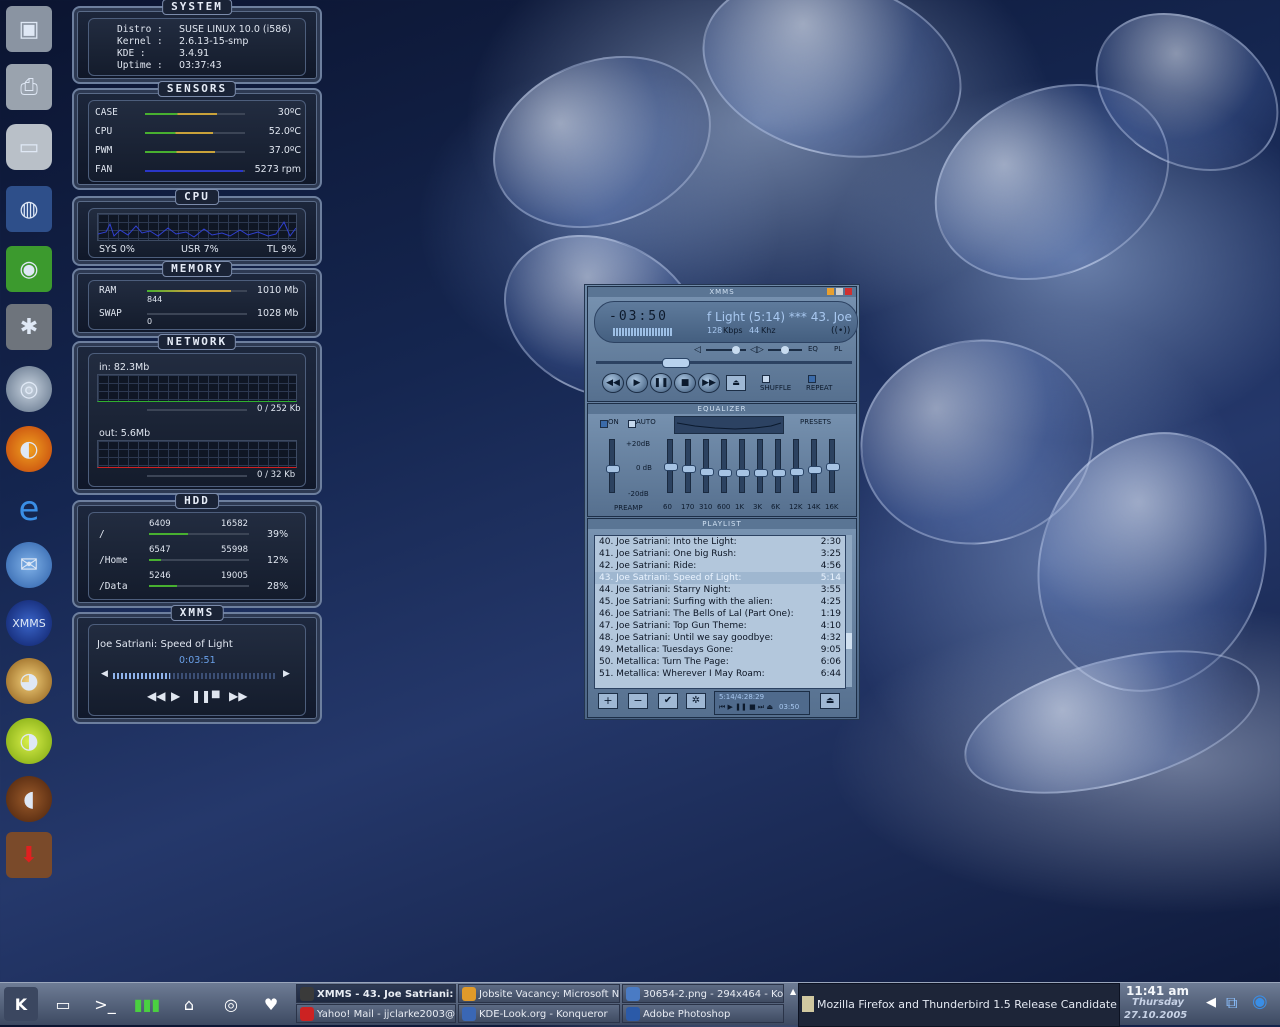 This screenshot has width=1280, height=1027. I want to click on playlist-item: 42. Joe Satriani: Ride: 4:56, so click(720, 566).